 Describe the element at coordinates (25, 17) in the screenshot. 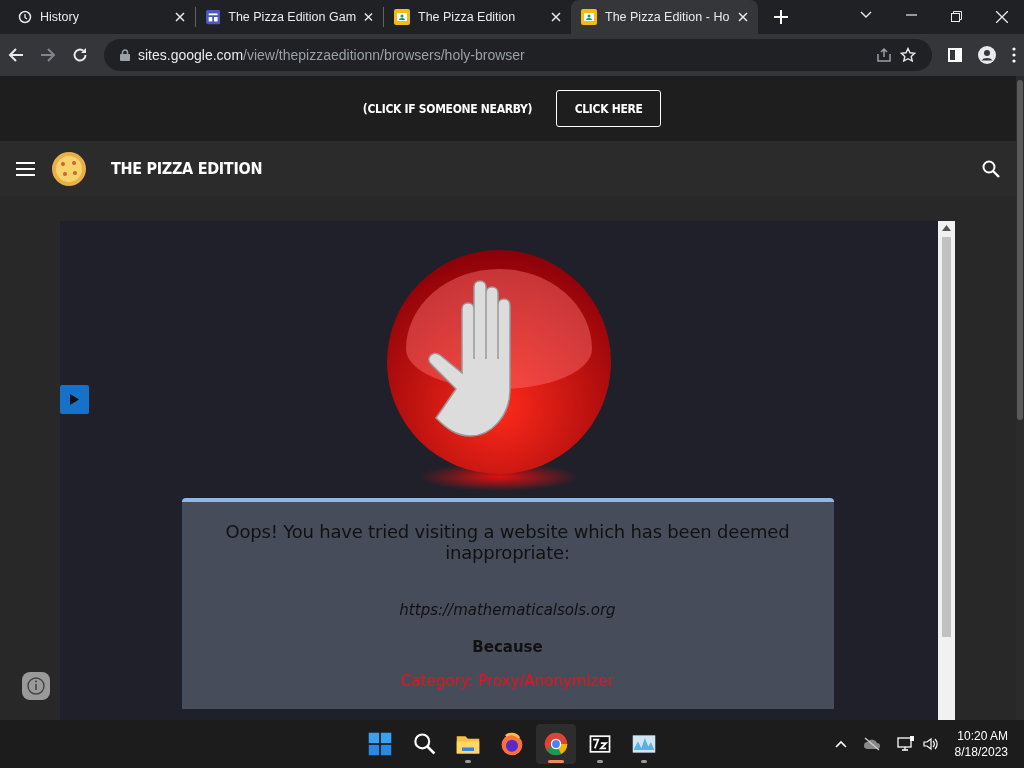

I see `history-icon` at that location.